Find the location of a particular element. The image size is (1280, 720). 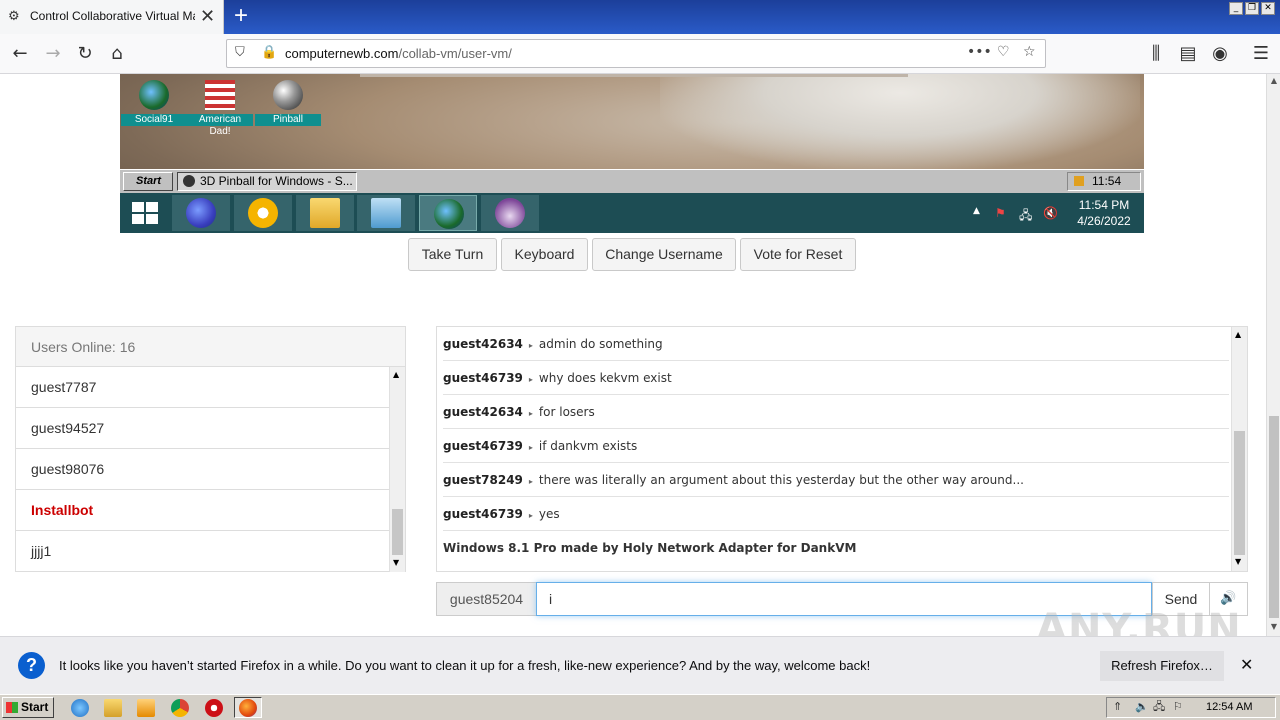

user-list-item: guest98076 is located at coordinates (202, 469).